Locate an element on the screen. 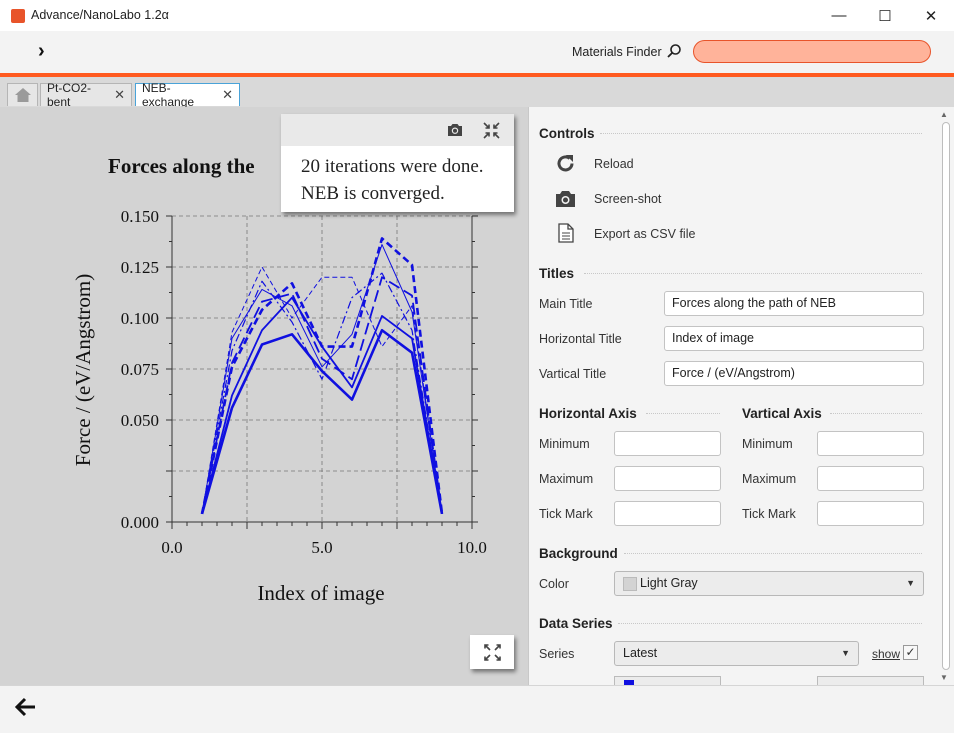 This screenshot has width=954, height=733. tab-pt-co2-bent: Pt-CO2-bent ✕ is located at coordinates (86, 95).